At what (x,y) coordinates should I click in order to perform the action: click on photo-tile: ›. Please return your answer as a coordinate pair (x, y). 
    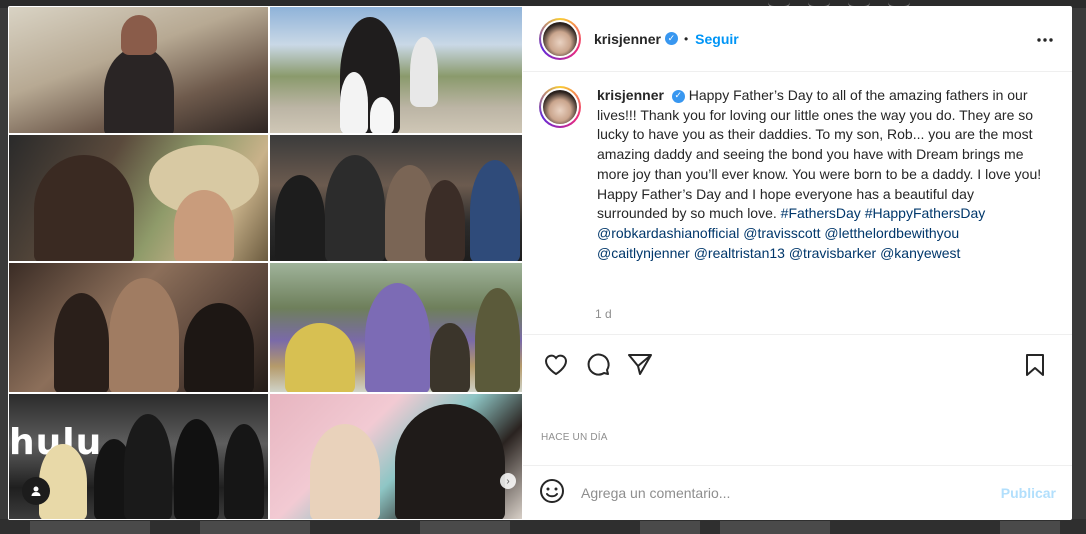
    Looking at the image, I should click on (396, 456).